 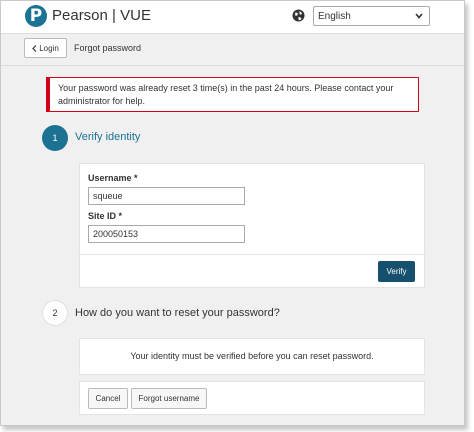 What do you see at coordinates (419, 16) in the screenshot?
I see `chevron-down-icon` at bounding box center [419, 16].